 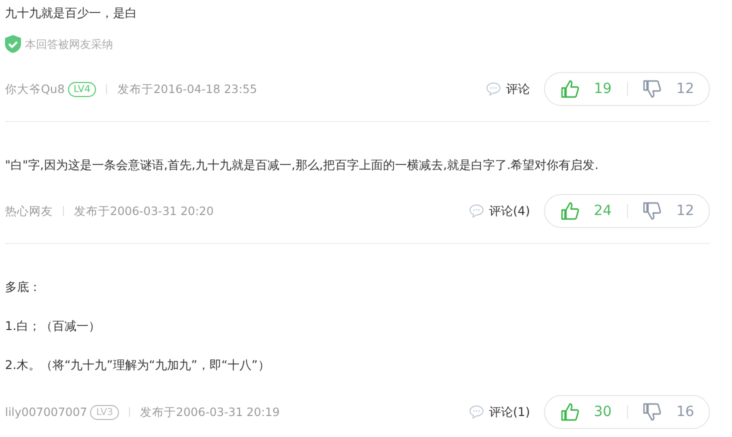 I want to click on answer-text: 1.白；（百减一）, so click(x=53, y=326).